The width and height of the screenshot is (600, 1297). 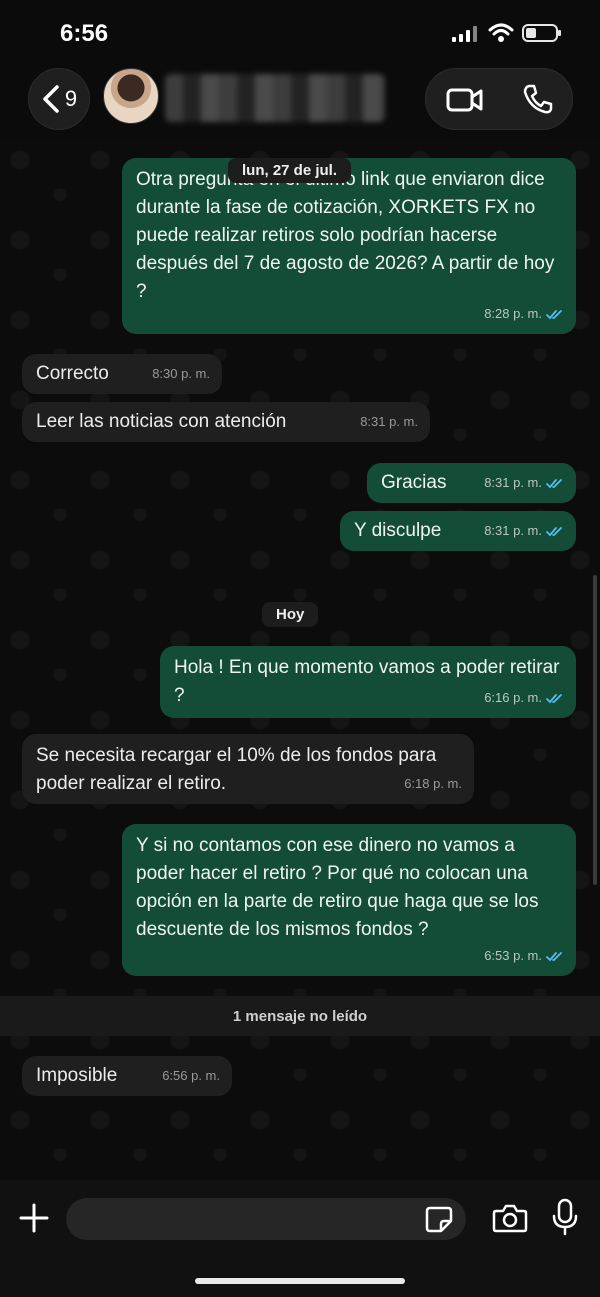 I want to click on cellular-signal-icon, so click(x=465, y=34).